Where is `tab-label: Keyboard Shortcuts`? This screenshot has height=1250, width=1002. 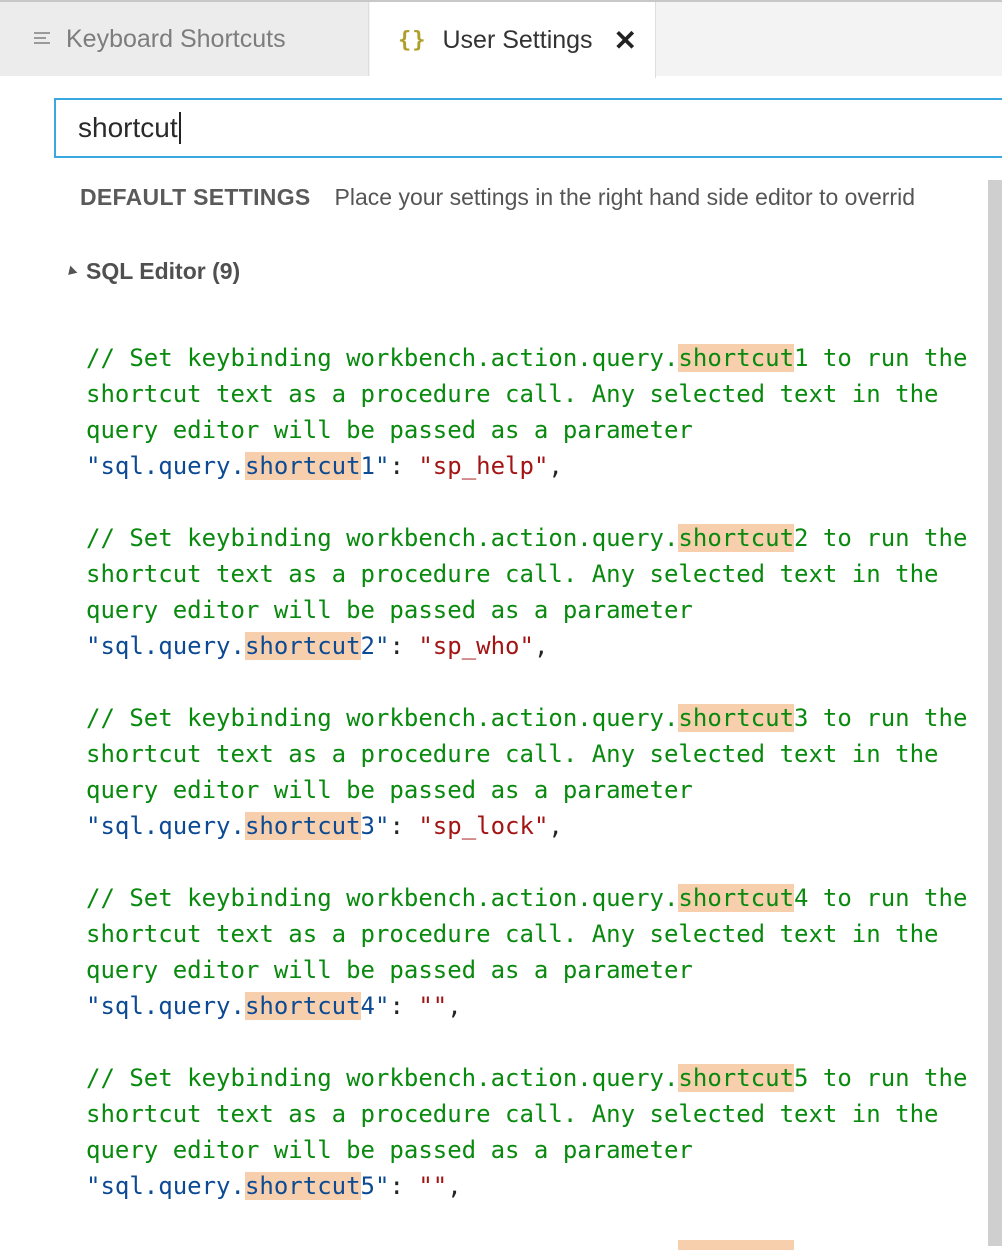
tab-label: Keyboard Shortcuts is located at coordinates (176, 38).